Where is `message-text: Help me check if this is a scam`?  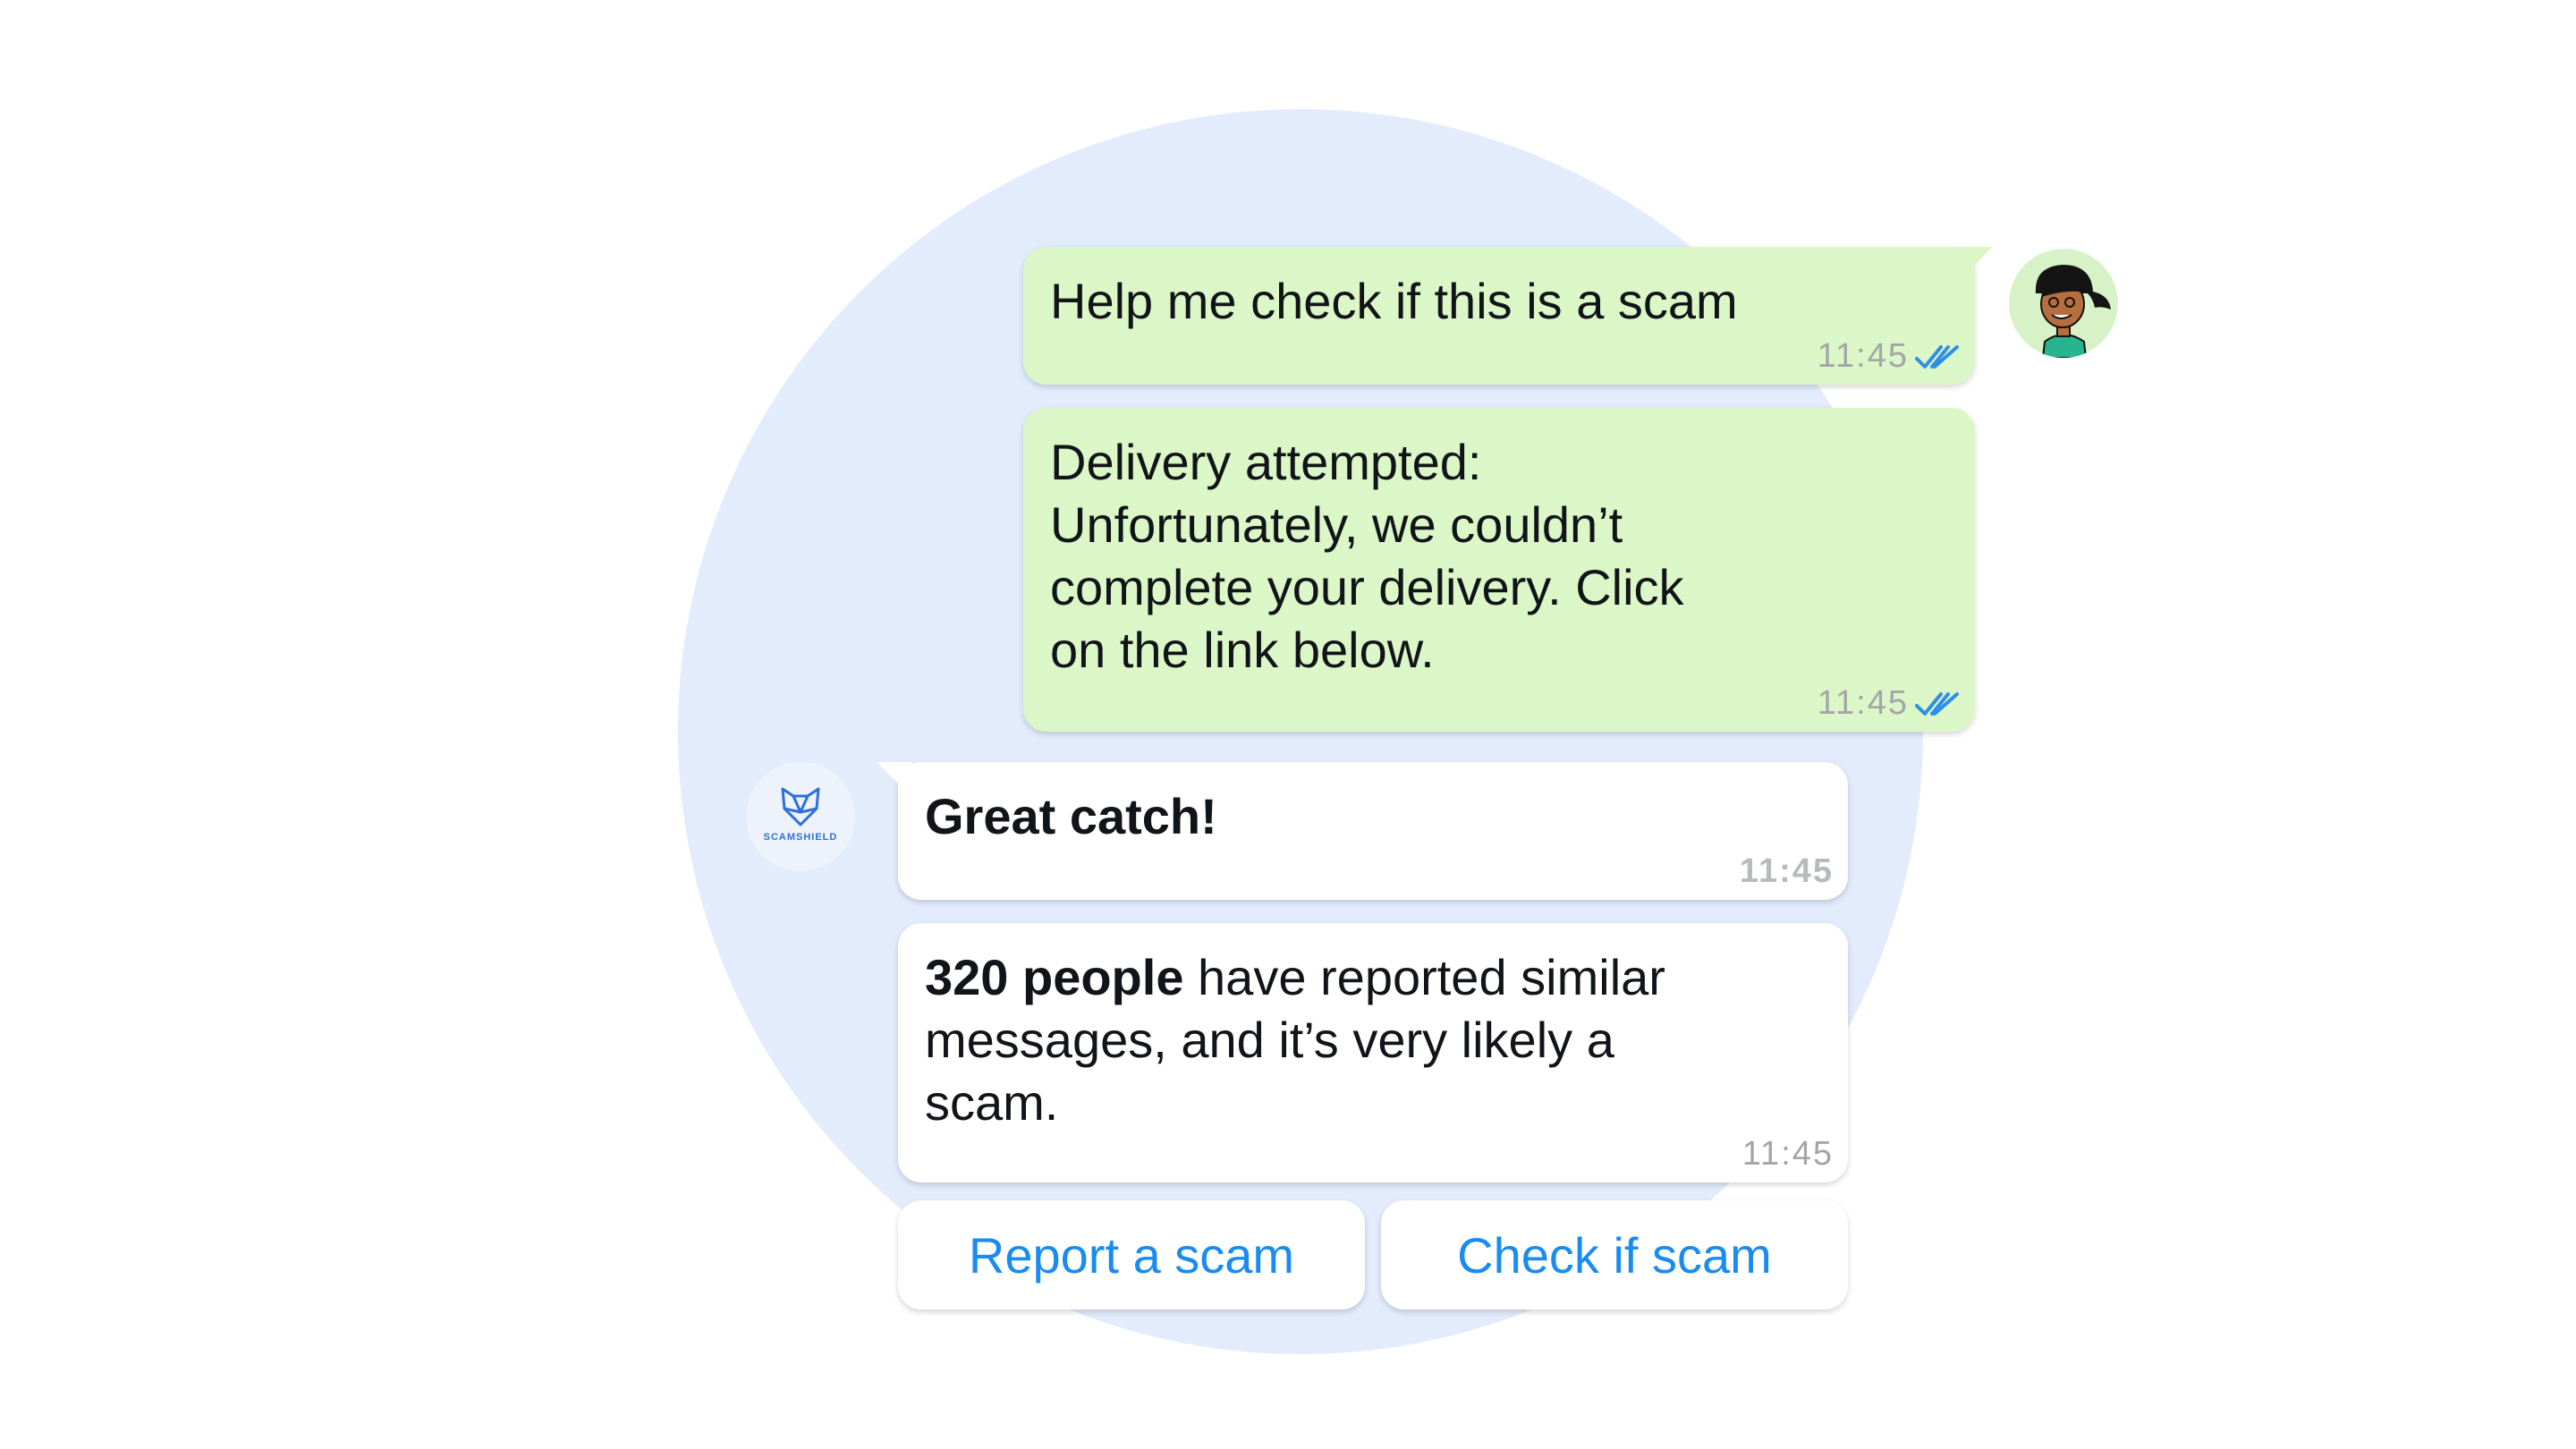
message-text: Help me check if this is a scam is located at coordinates (1394, 301).